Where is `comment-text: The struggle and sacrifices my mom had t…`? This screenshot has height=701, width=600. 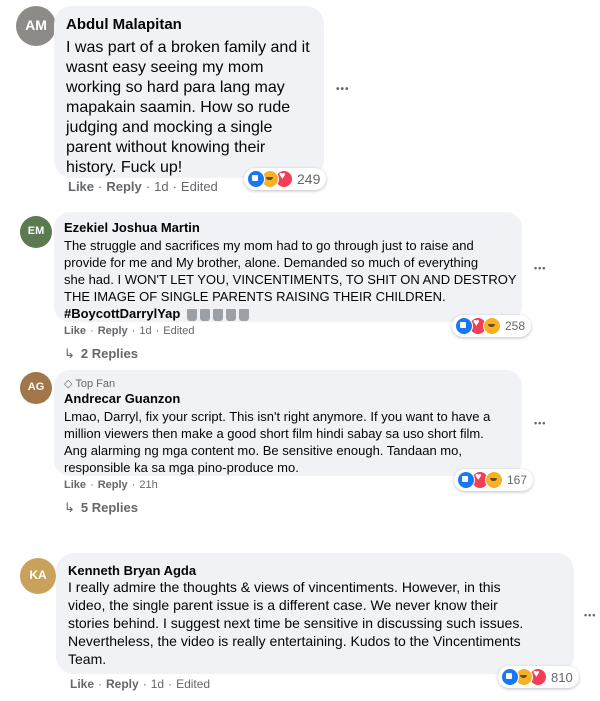
comment-text: The struggle and sacrifices my mom had t… is located at coordinates (290, 271).